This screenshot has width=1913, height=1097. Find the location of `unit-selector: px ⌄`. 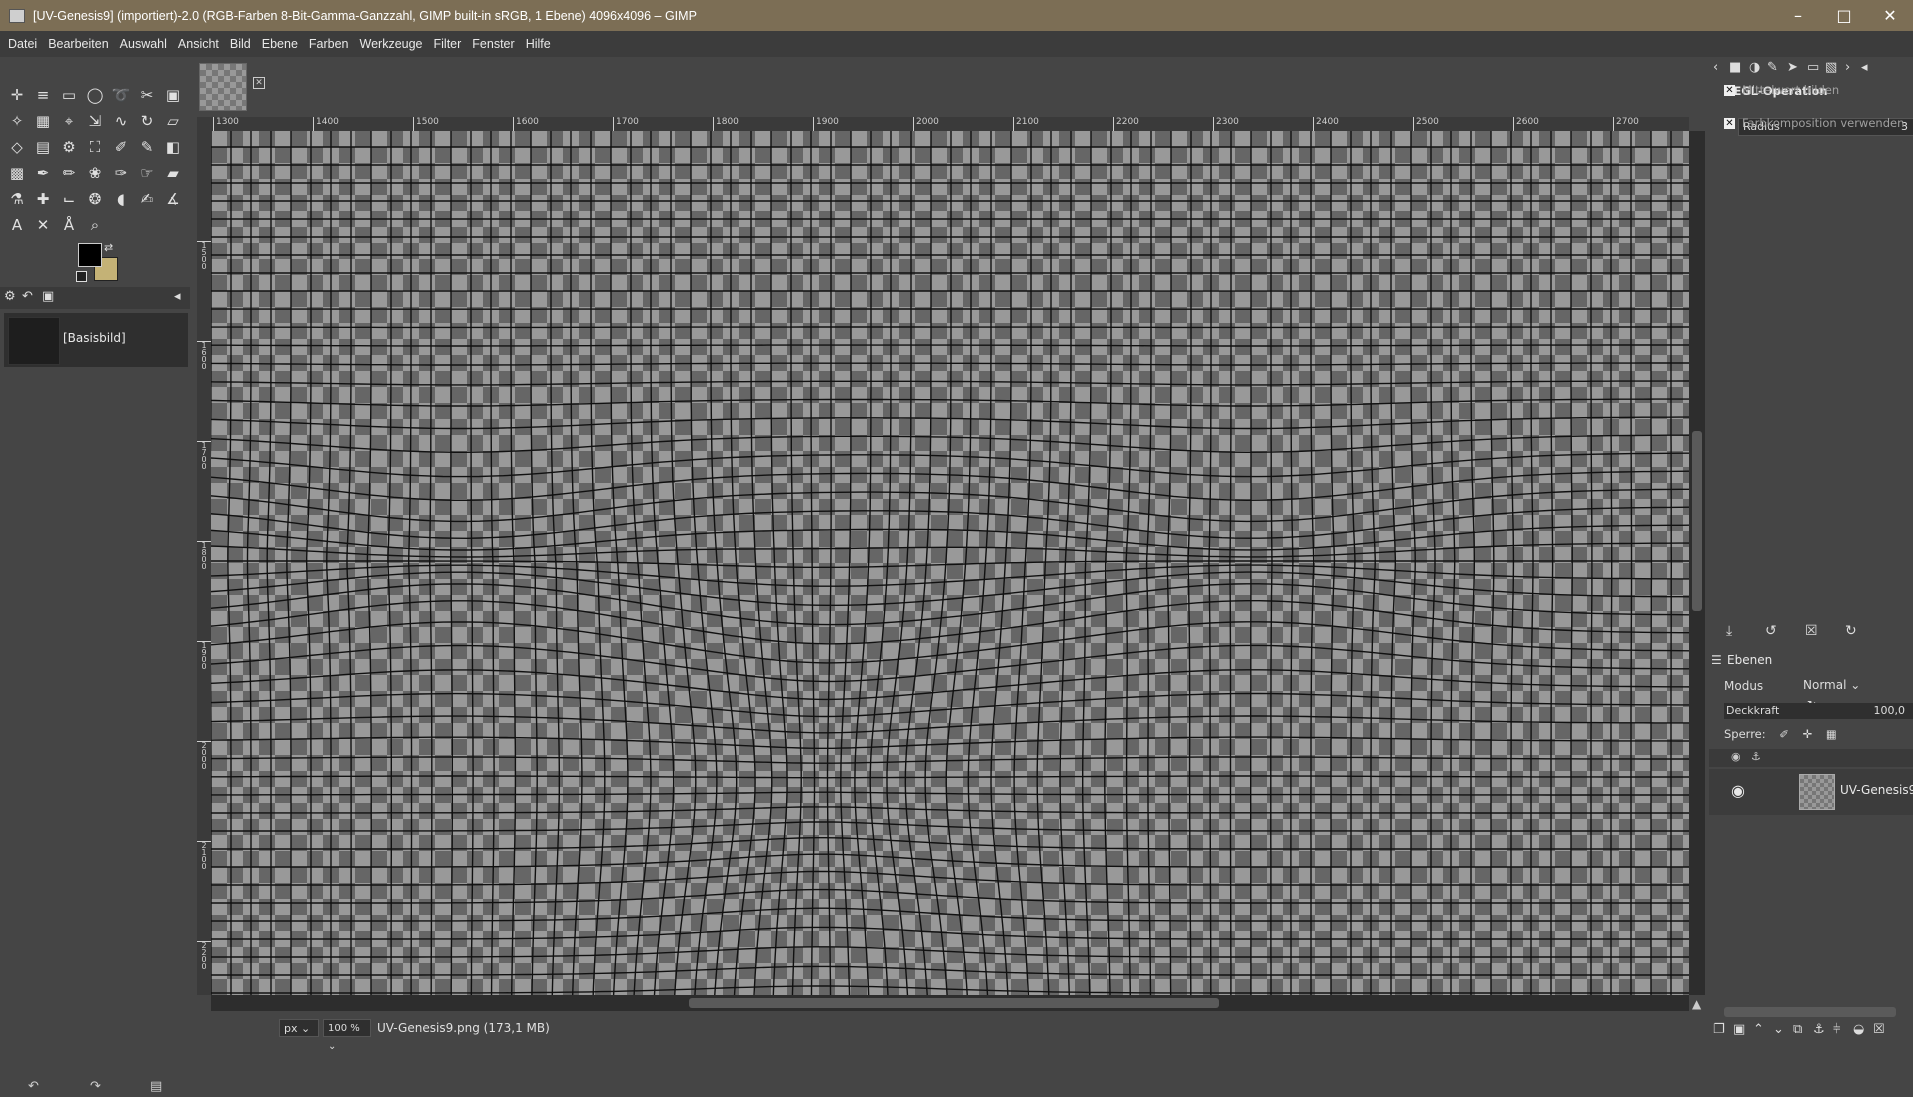

unit-selector: px ⌄ is located at coordinates (299, 1028).